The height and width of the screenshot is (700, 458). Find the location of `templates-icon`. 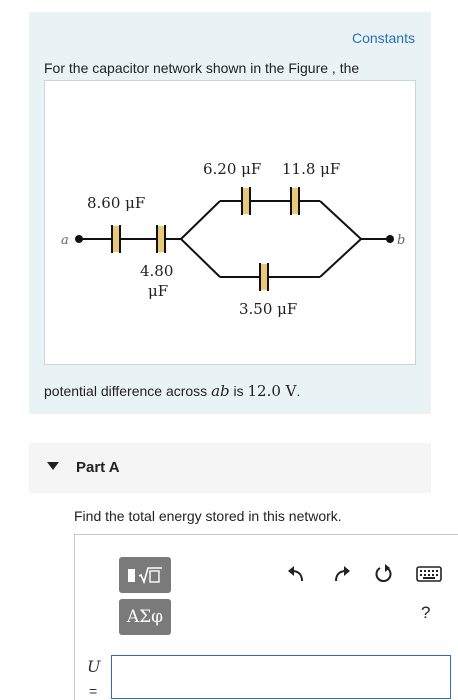

templates-icon is located at coordinates (145, 576).